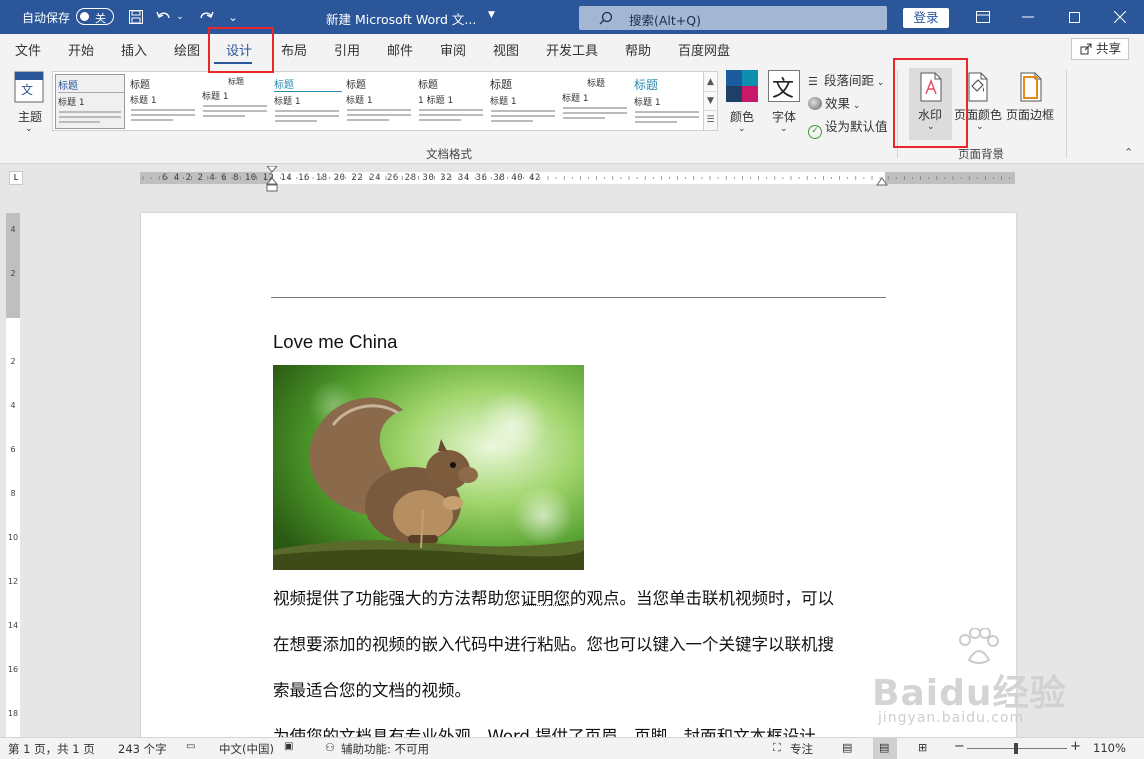 The image size is (1144, 759). What do you see at coordinates (847, 747) in the screenshot?
I see `read-mode-icon: ▤` at bounding box center [847, 747].